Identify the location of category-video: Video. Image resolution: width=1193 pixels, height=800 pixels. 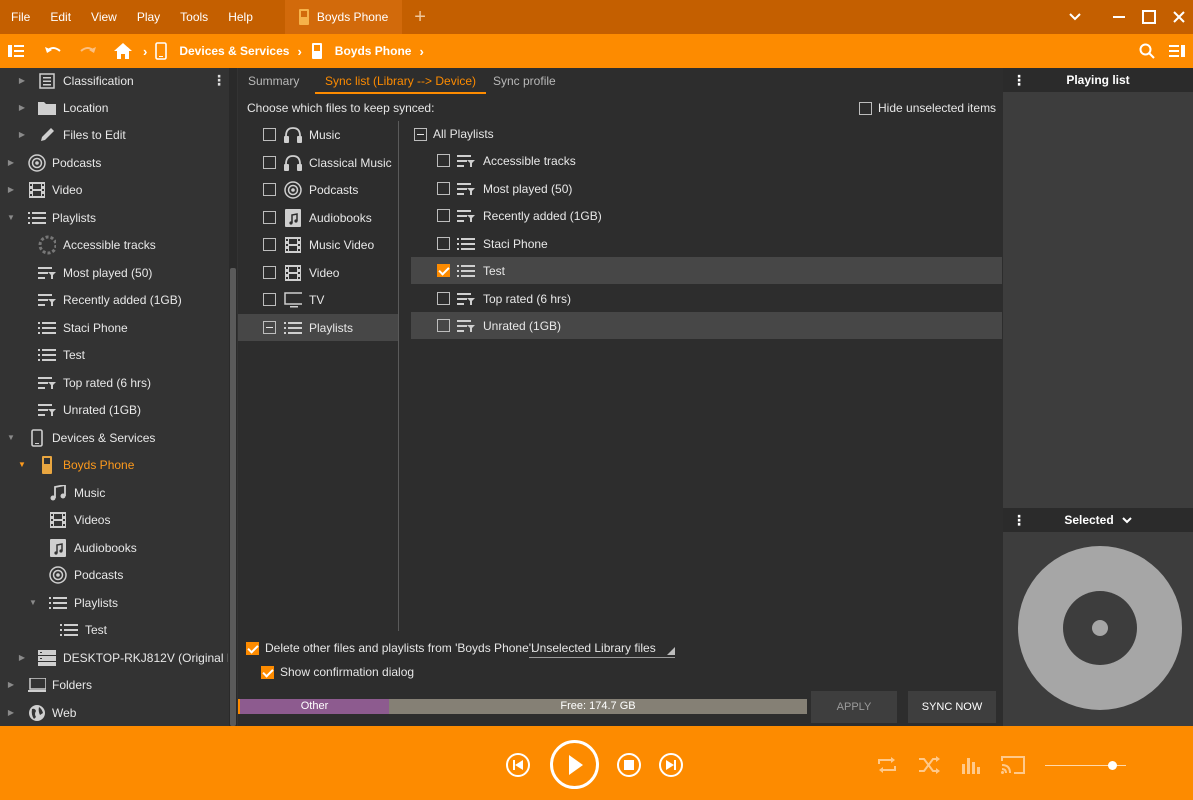
(318, 272).